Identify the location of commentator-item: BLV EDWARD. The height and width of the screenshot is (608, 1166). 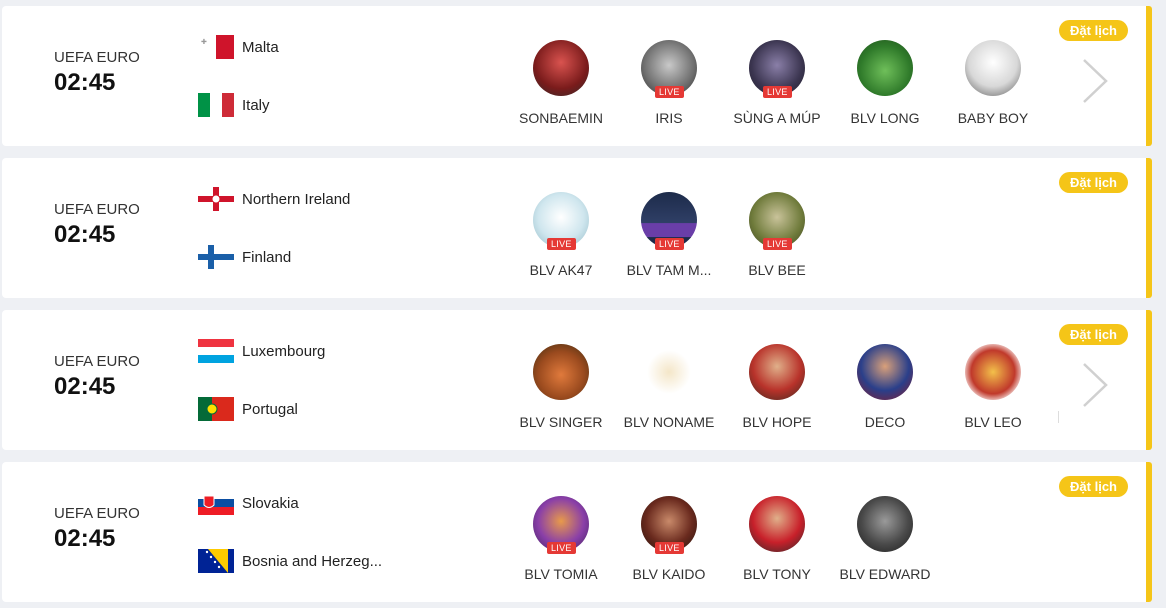
(885, 539).